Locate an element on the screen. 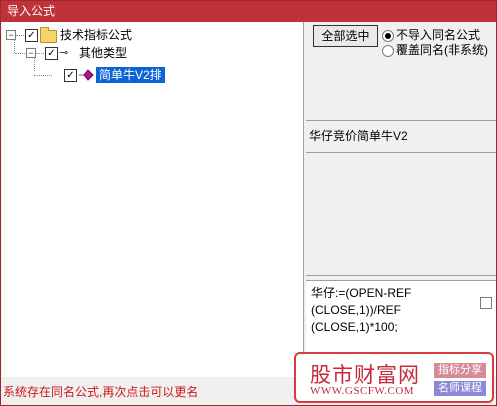 The image size is (497, 406). divider is located at coordinates (401, 120).